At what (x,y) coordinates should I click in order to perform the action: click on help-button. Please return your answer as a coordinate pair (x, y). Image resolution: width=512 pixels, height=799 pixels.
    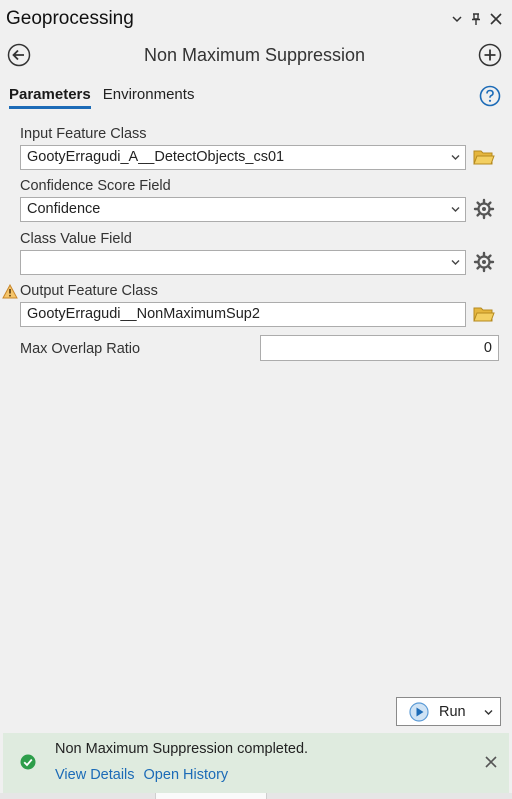
    Looking at the image, I should click on (490, 98).